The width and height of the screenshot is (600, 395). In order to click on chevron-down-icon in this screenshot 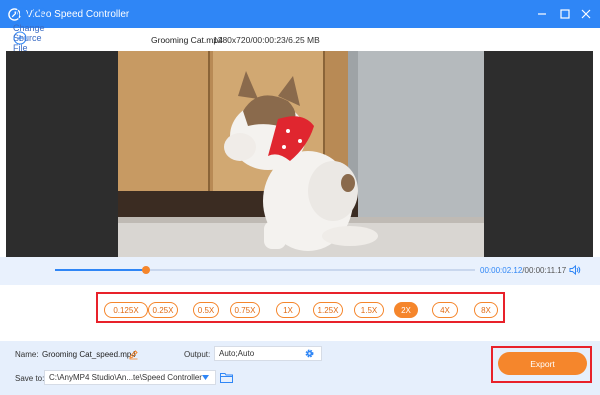, I will do `click(205, 377)`.